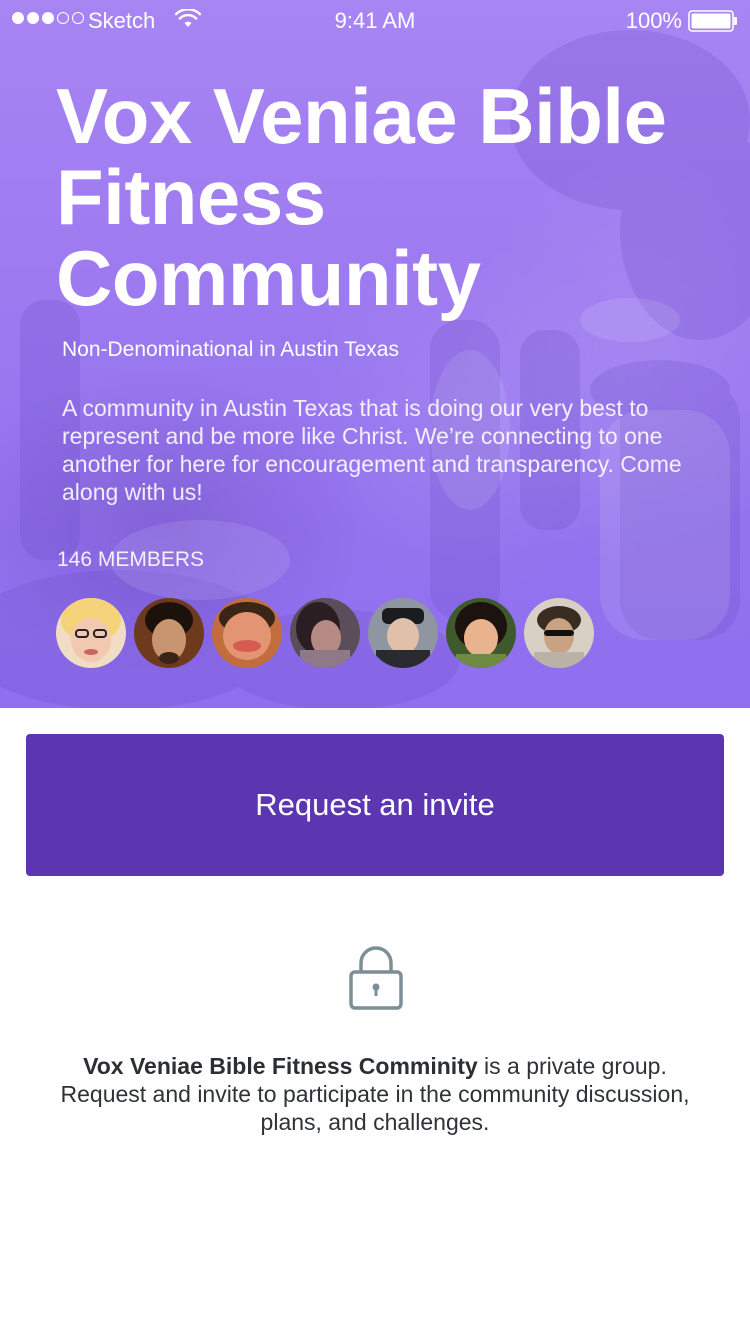 This screenshot has height=1334, width=750. What do you see at coordinates (375, 805) in the screenshot?
I see `request-invite-button: Request an invite` at bounding box center [375, 805].